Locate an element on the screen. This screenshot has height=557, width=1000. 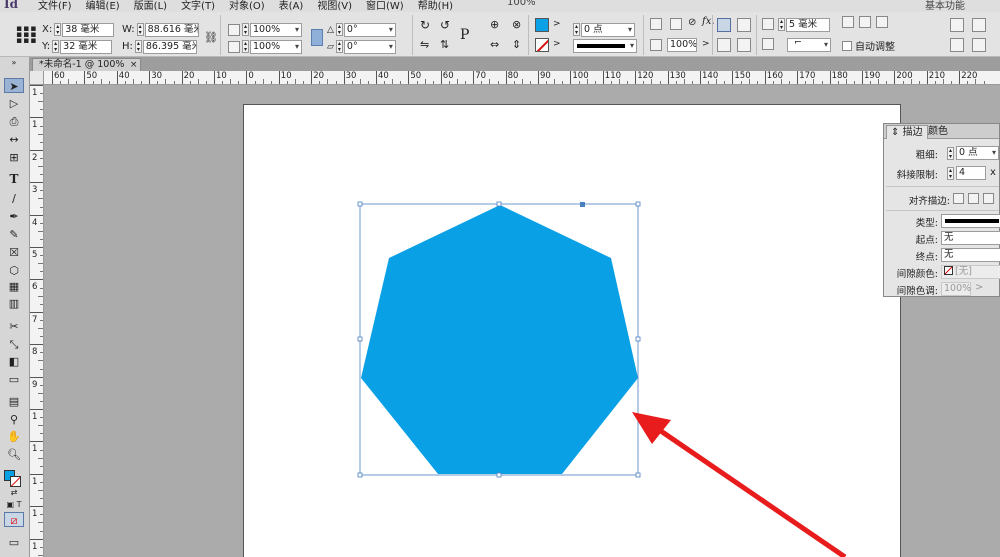
handle-bottom-middle is located at coordinates (499, 475).